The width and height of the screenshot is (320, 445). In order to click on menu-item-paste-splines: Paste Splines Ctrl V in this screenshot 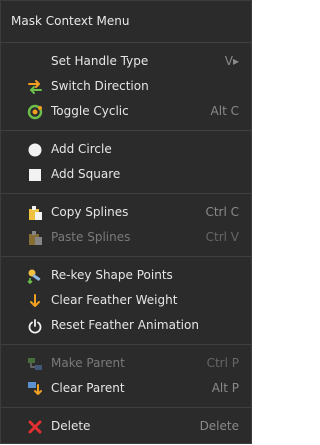, I will do `click(126, 237)`.